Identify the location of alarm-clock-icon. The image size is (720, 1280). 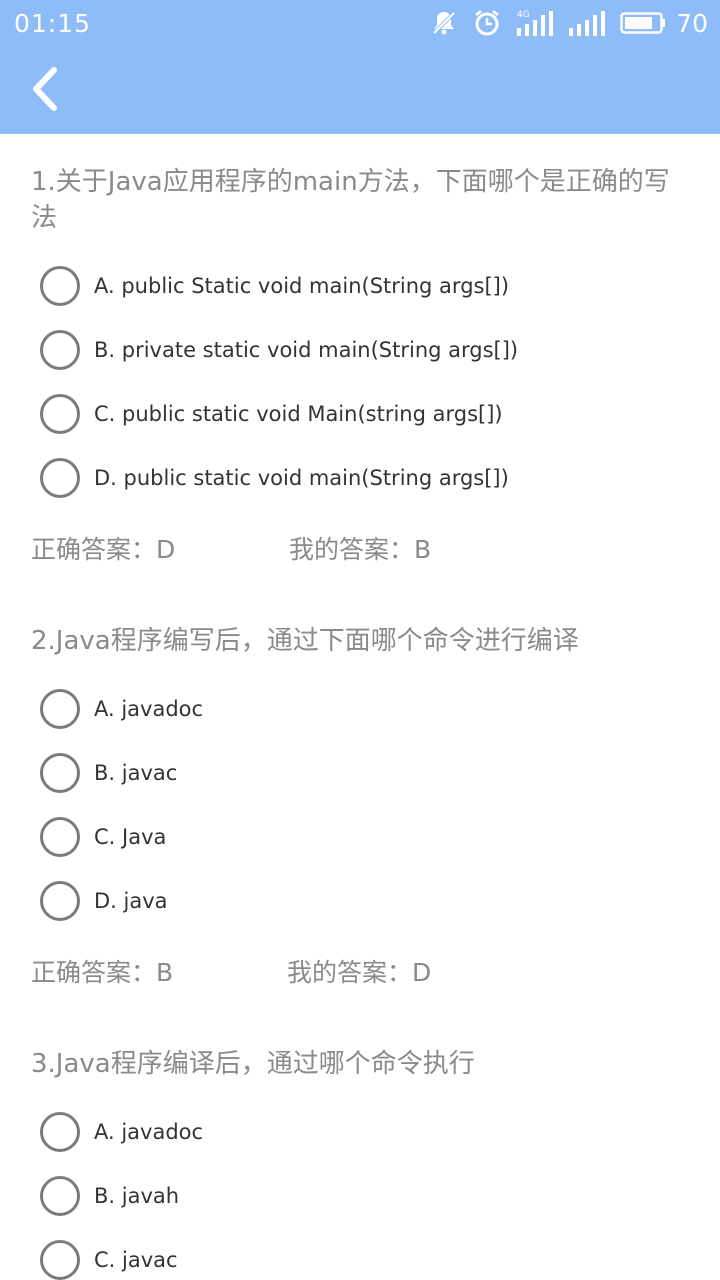
(487, 23).